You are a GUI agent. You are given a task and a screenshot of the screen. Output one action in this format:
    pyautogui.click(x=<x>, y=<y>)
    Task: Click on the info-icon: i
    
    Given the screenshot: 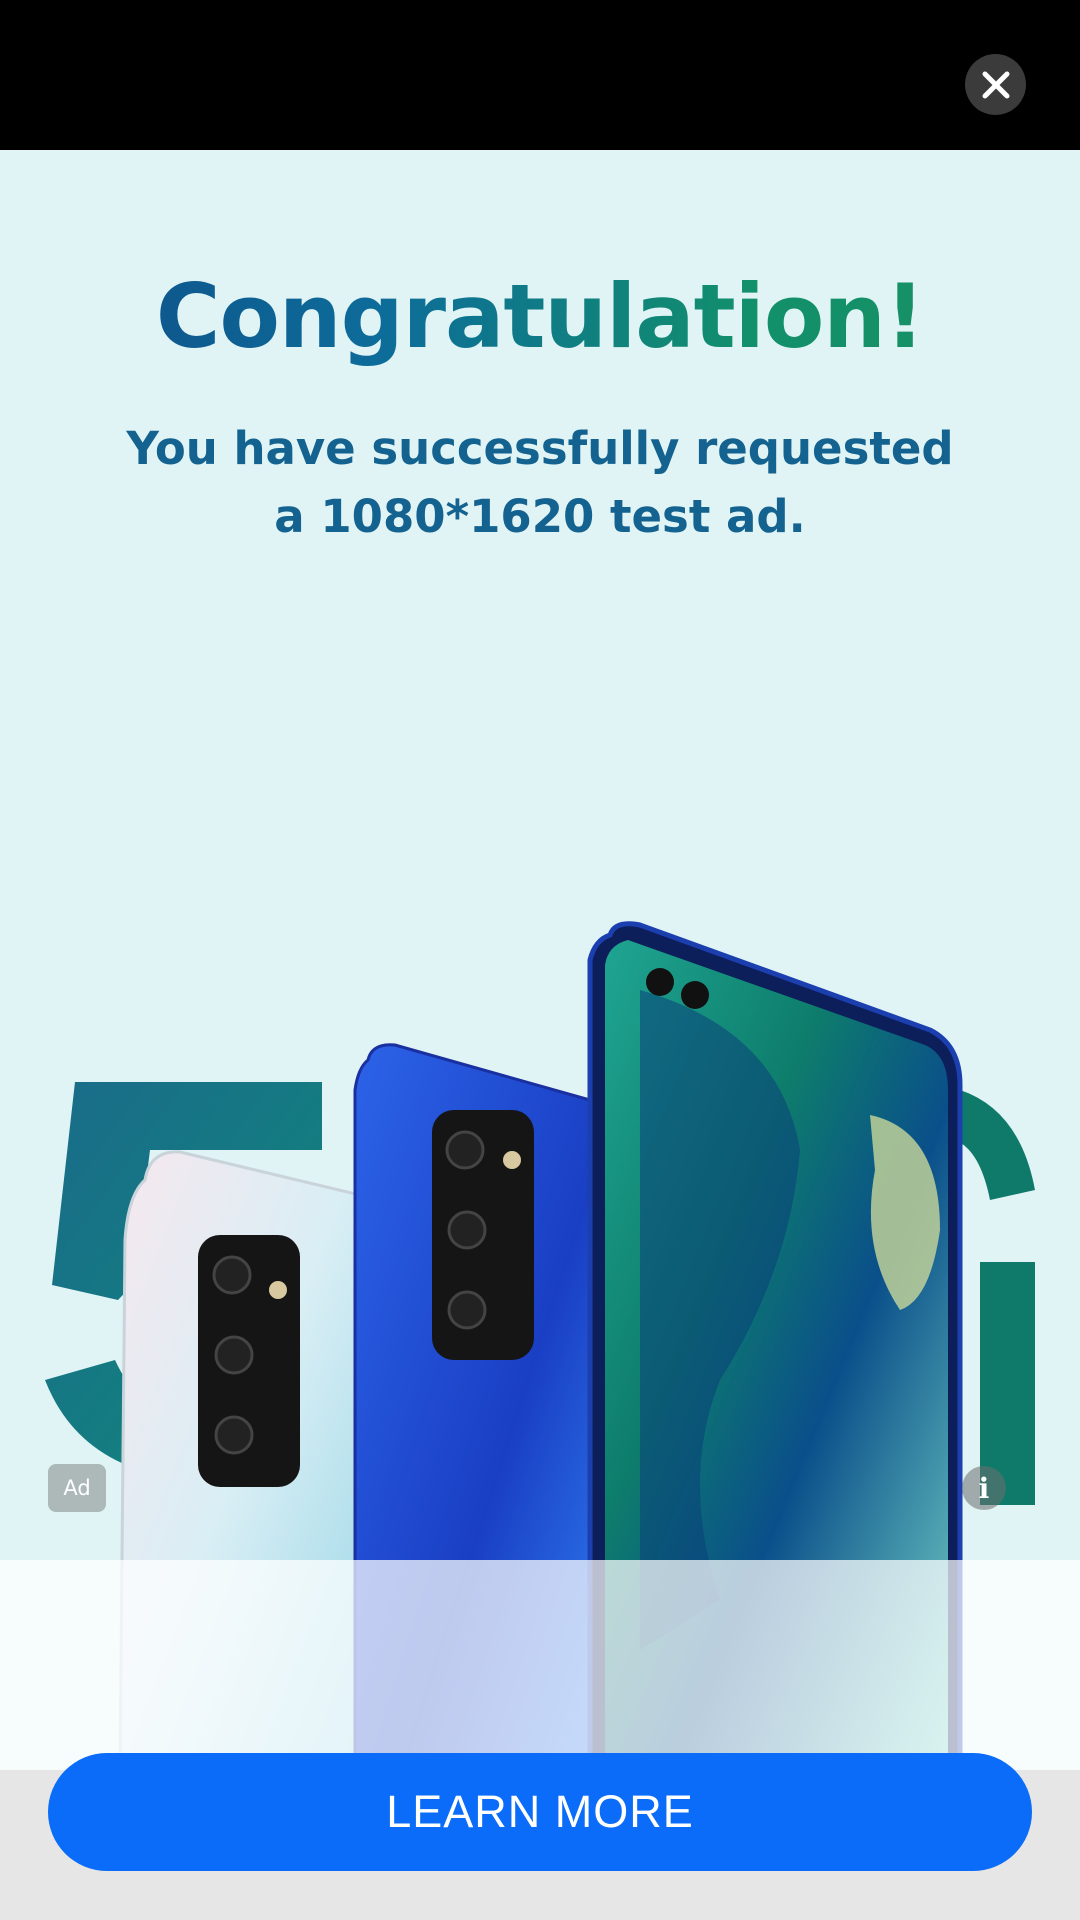 What is the action you would take?
    pyautogui.click(x=984, y=1488)
    